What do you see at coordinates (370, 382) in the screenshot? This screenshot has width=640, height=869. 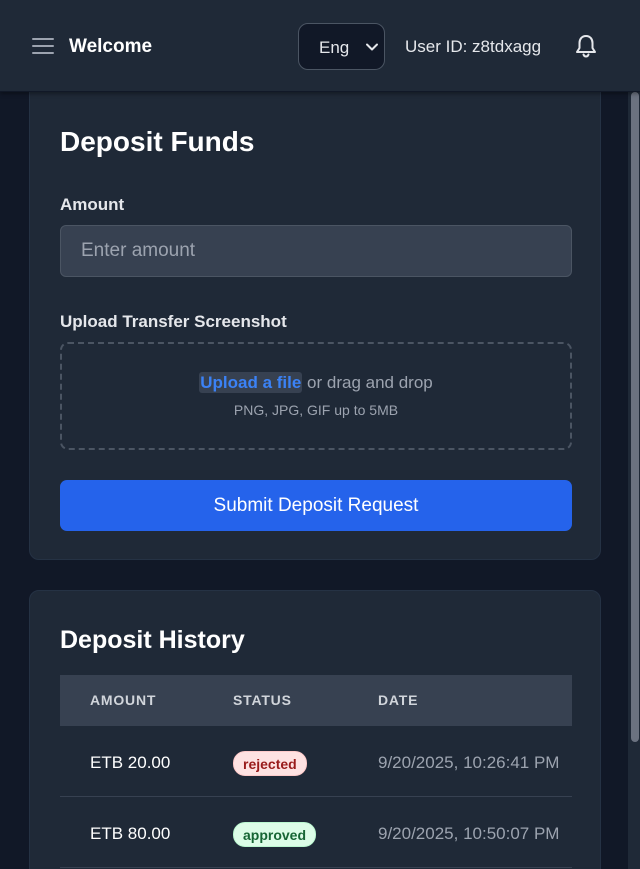 I see `drag-drop-text: or drag and drop` at bounding box center [370, 382].